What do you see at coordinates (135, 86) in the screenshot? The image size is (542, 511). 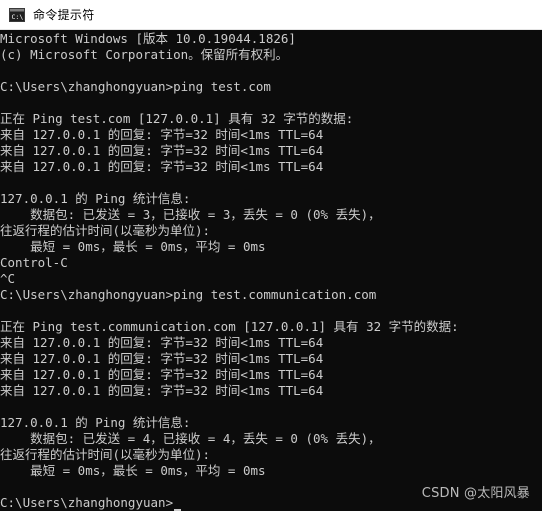 I see `console-line: C:\Users\zhanghongyuan>ping test.com` at bounding box center [135, 86].